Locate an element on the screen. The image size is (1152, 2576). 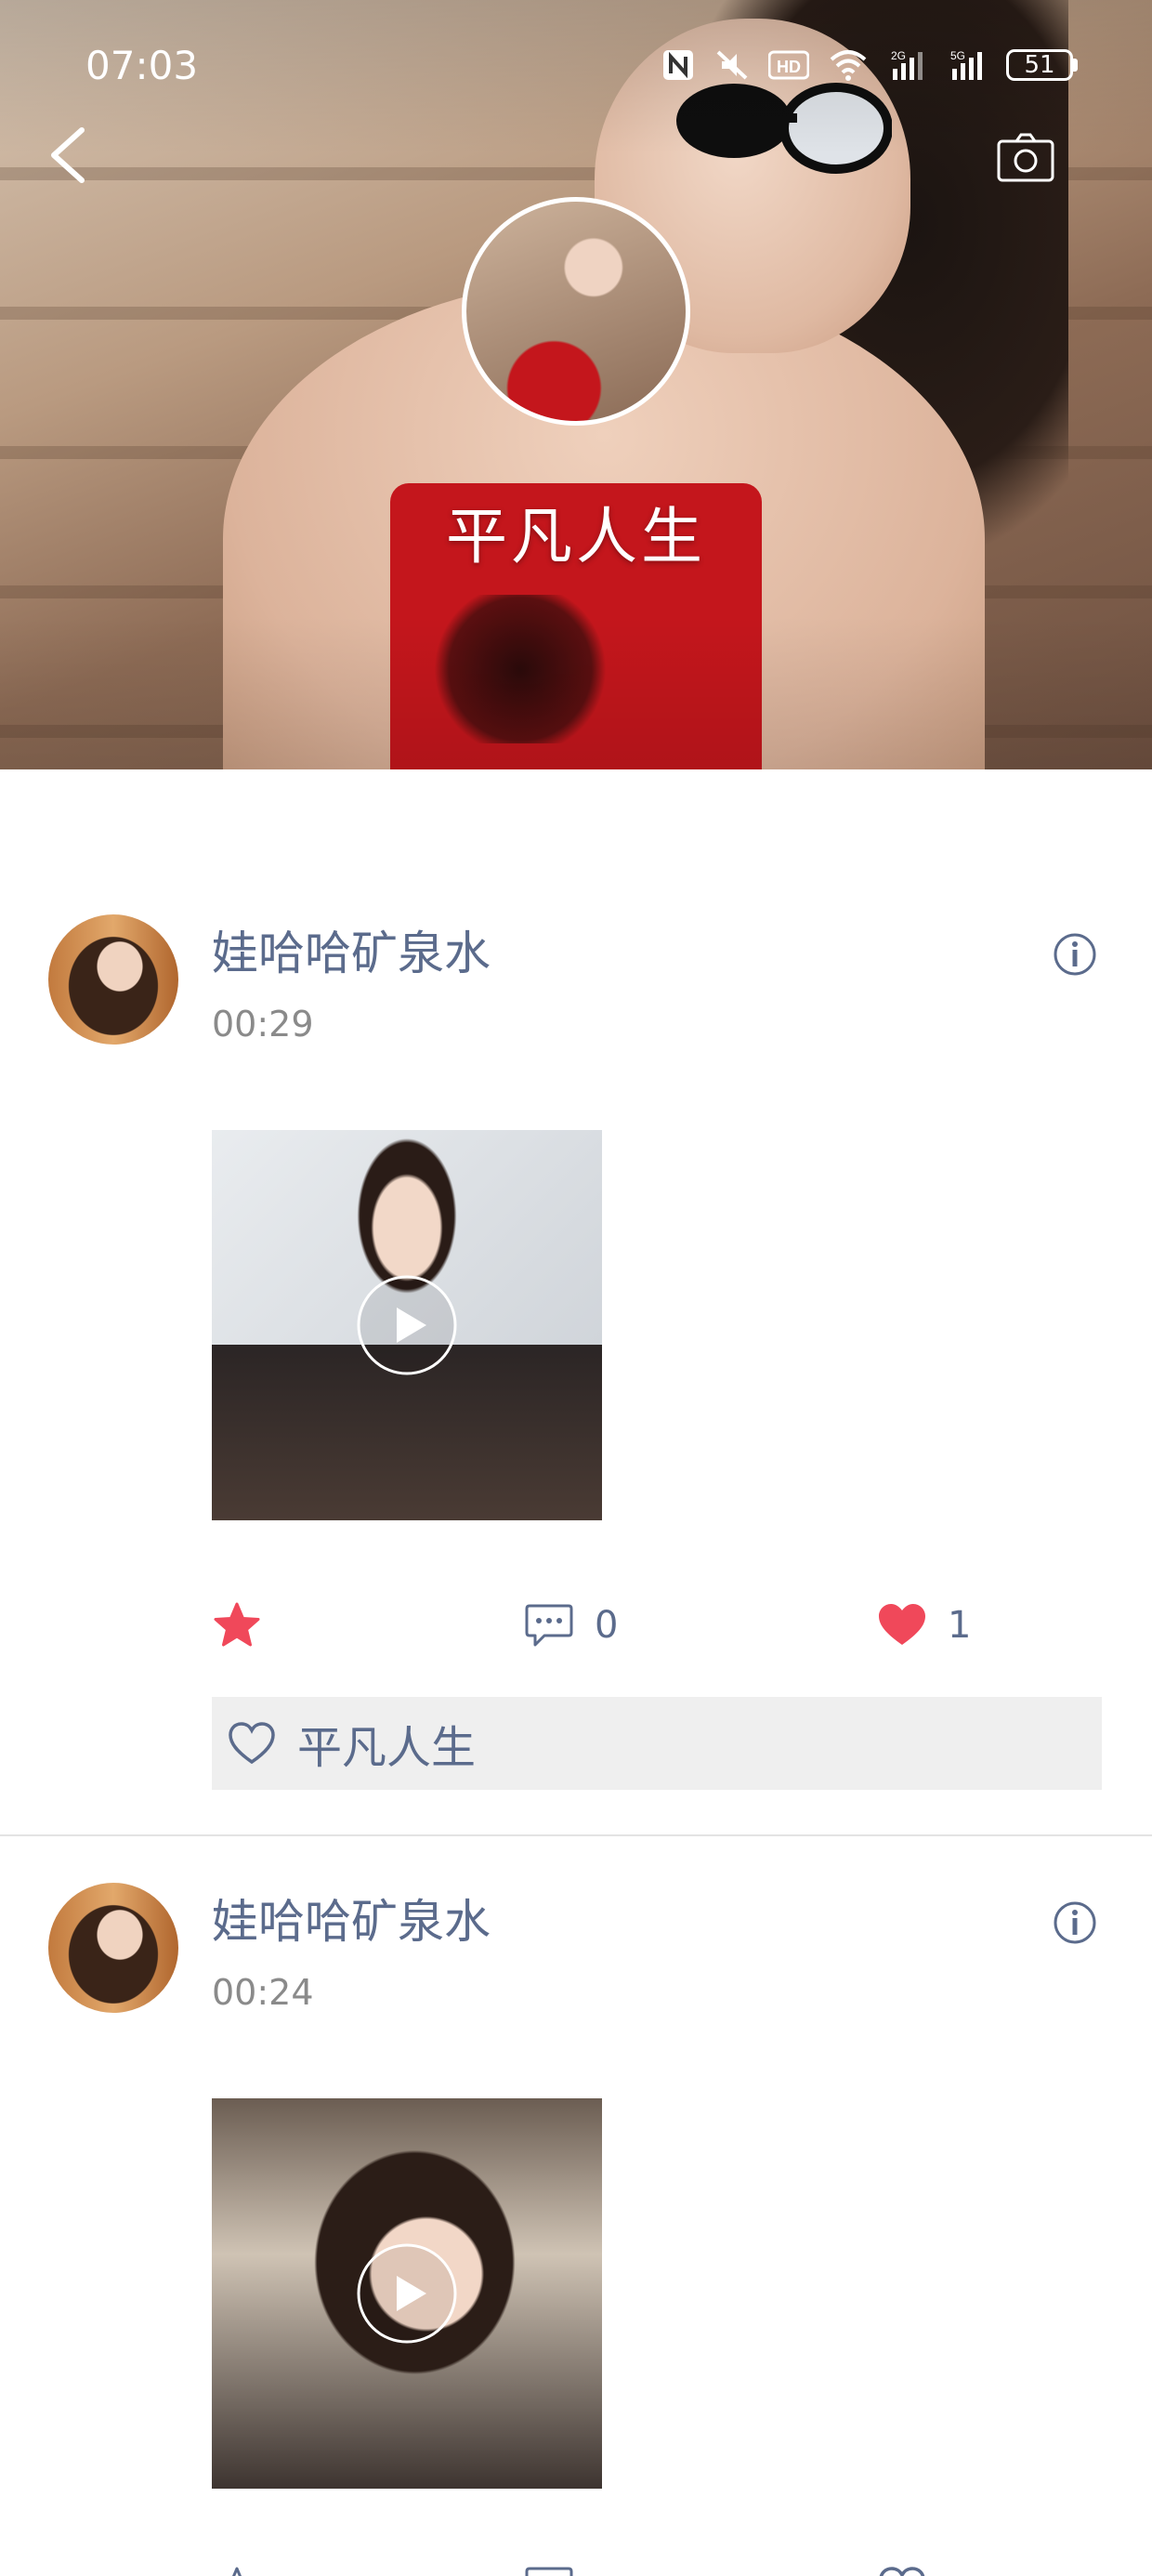
svg-text: 5G is located at coordinates (957, 55).